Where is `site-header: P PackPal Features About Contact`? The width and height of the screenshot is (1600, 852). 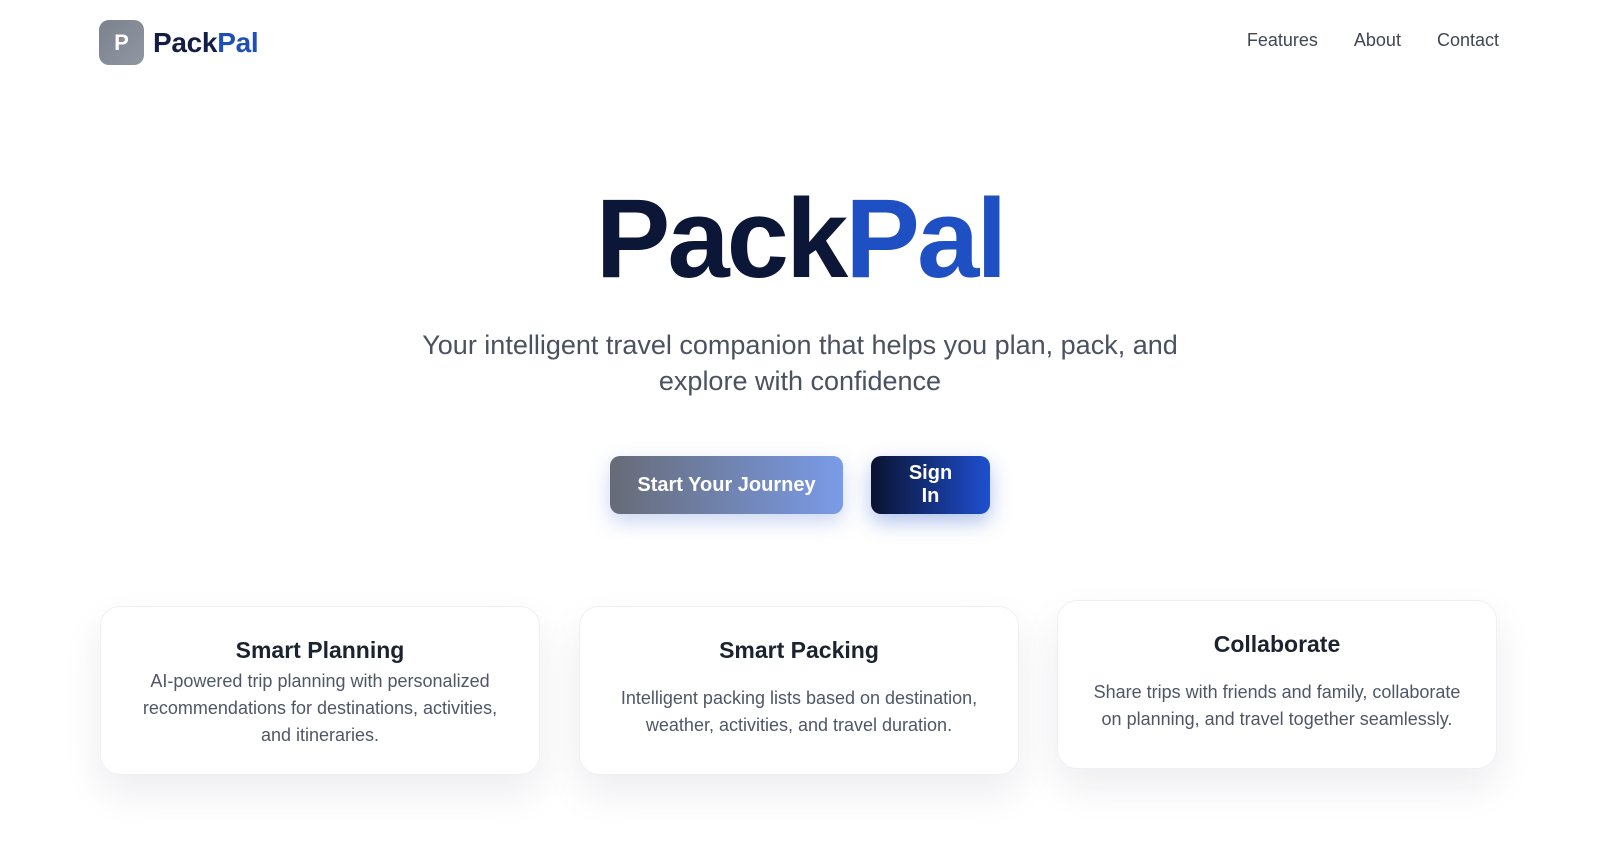
site-header: P PackPal Features About Contact is located at coordinates (800, 43).